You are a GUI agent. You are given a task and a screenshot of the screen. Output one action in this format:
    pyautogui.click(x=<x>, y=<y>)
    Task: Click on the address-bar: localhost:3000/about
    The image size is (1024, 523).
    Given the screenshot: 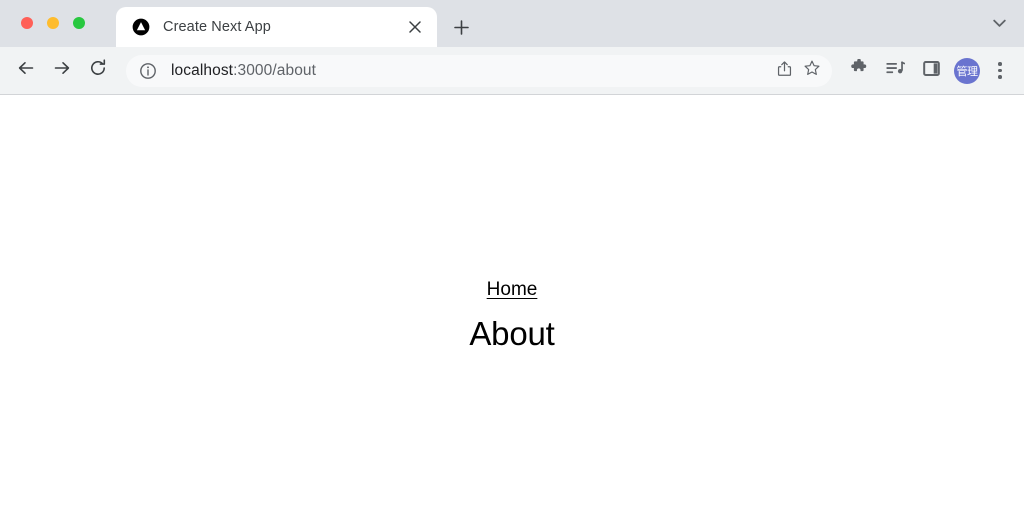 What is the action you would take?
    pyautogui.click(x=479, y=70)
    